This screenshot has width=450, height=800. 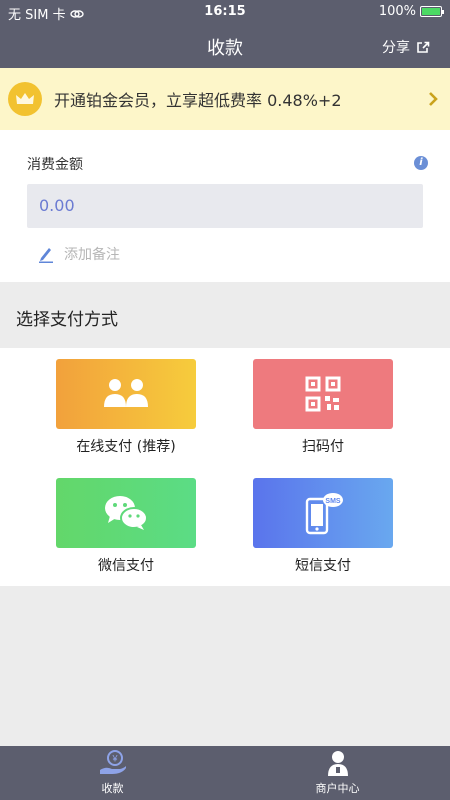 I want to click on share-button: 分享, so click(x=406, y=47).